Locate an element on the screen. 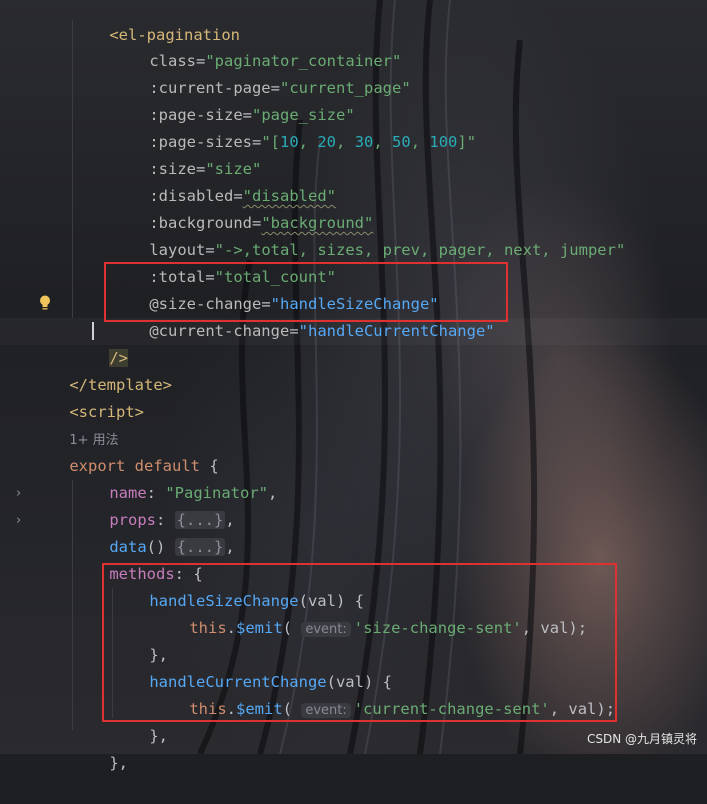 The height and width of the screenshot is (804, 707). attr-value-close: ]" is located at coordinates (467, 142).